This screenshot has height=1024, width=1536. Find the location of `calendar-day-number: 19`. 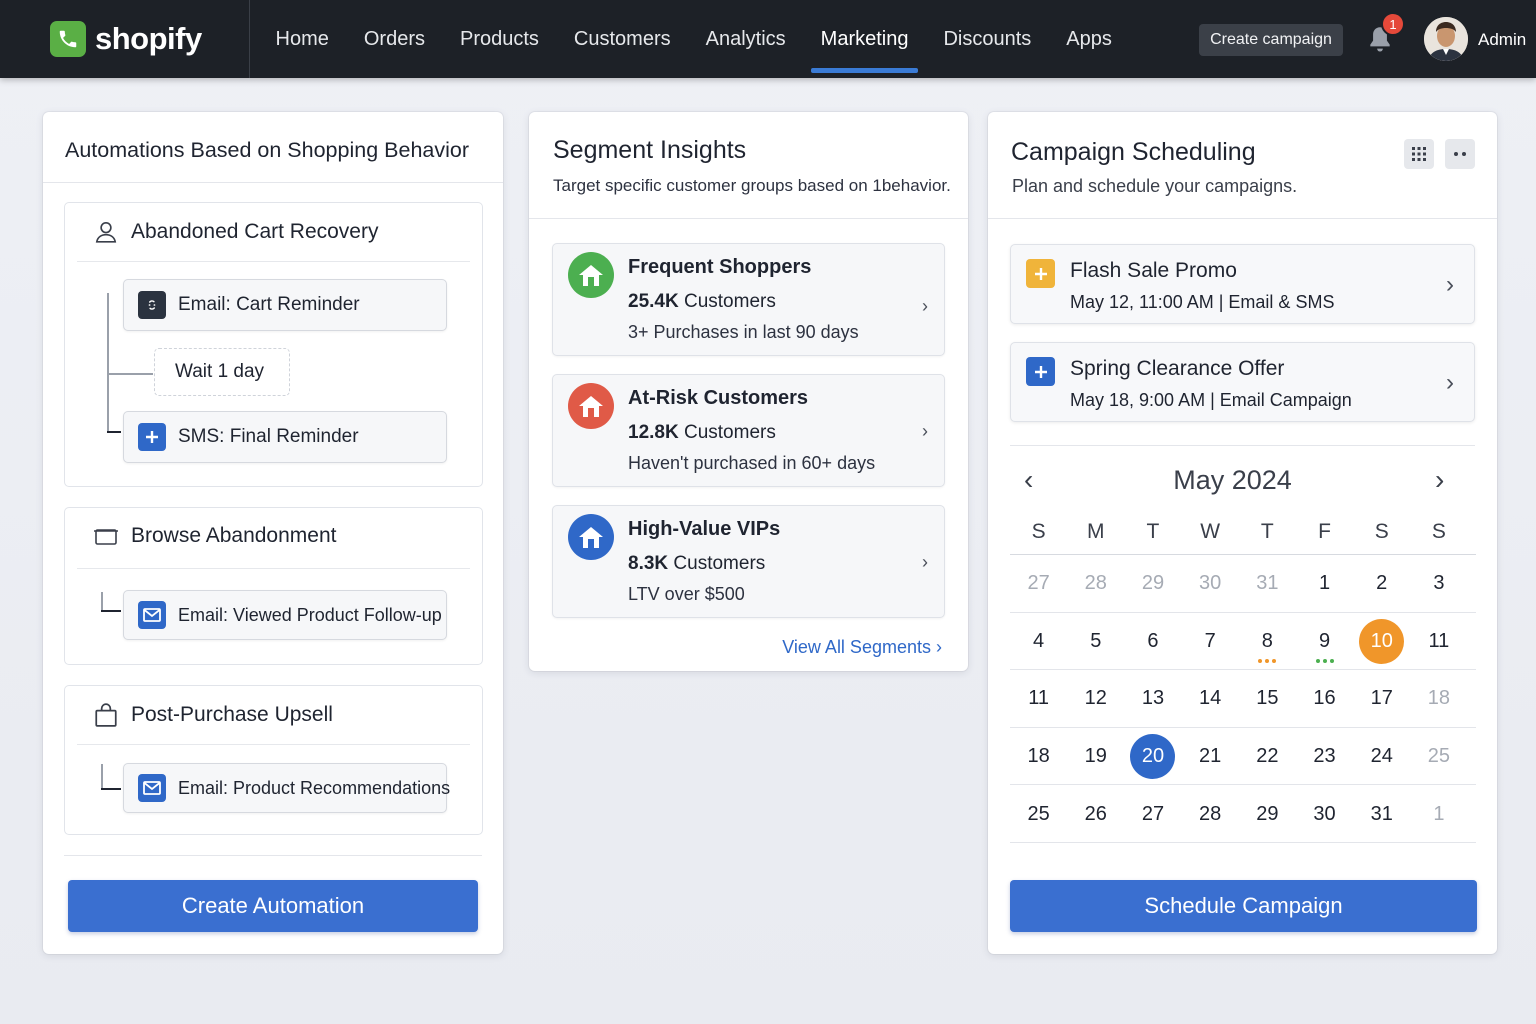

calendar-day-number: 19 is located at coordinates (1095, 755).